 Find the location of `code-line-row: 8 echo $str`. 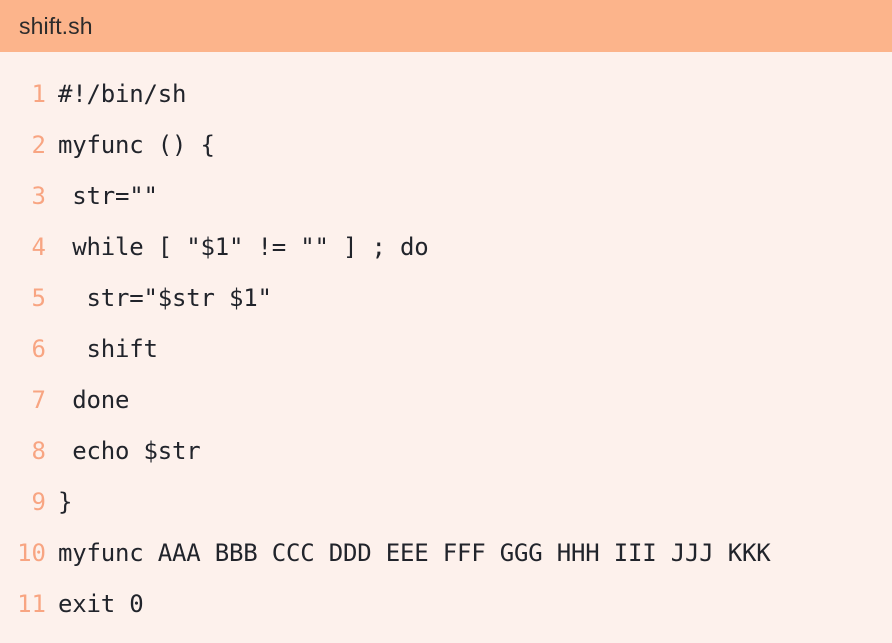

code-line-row: 8 echo $str is located at coordinates (446, 451).